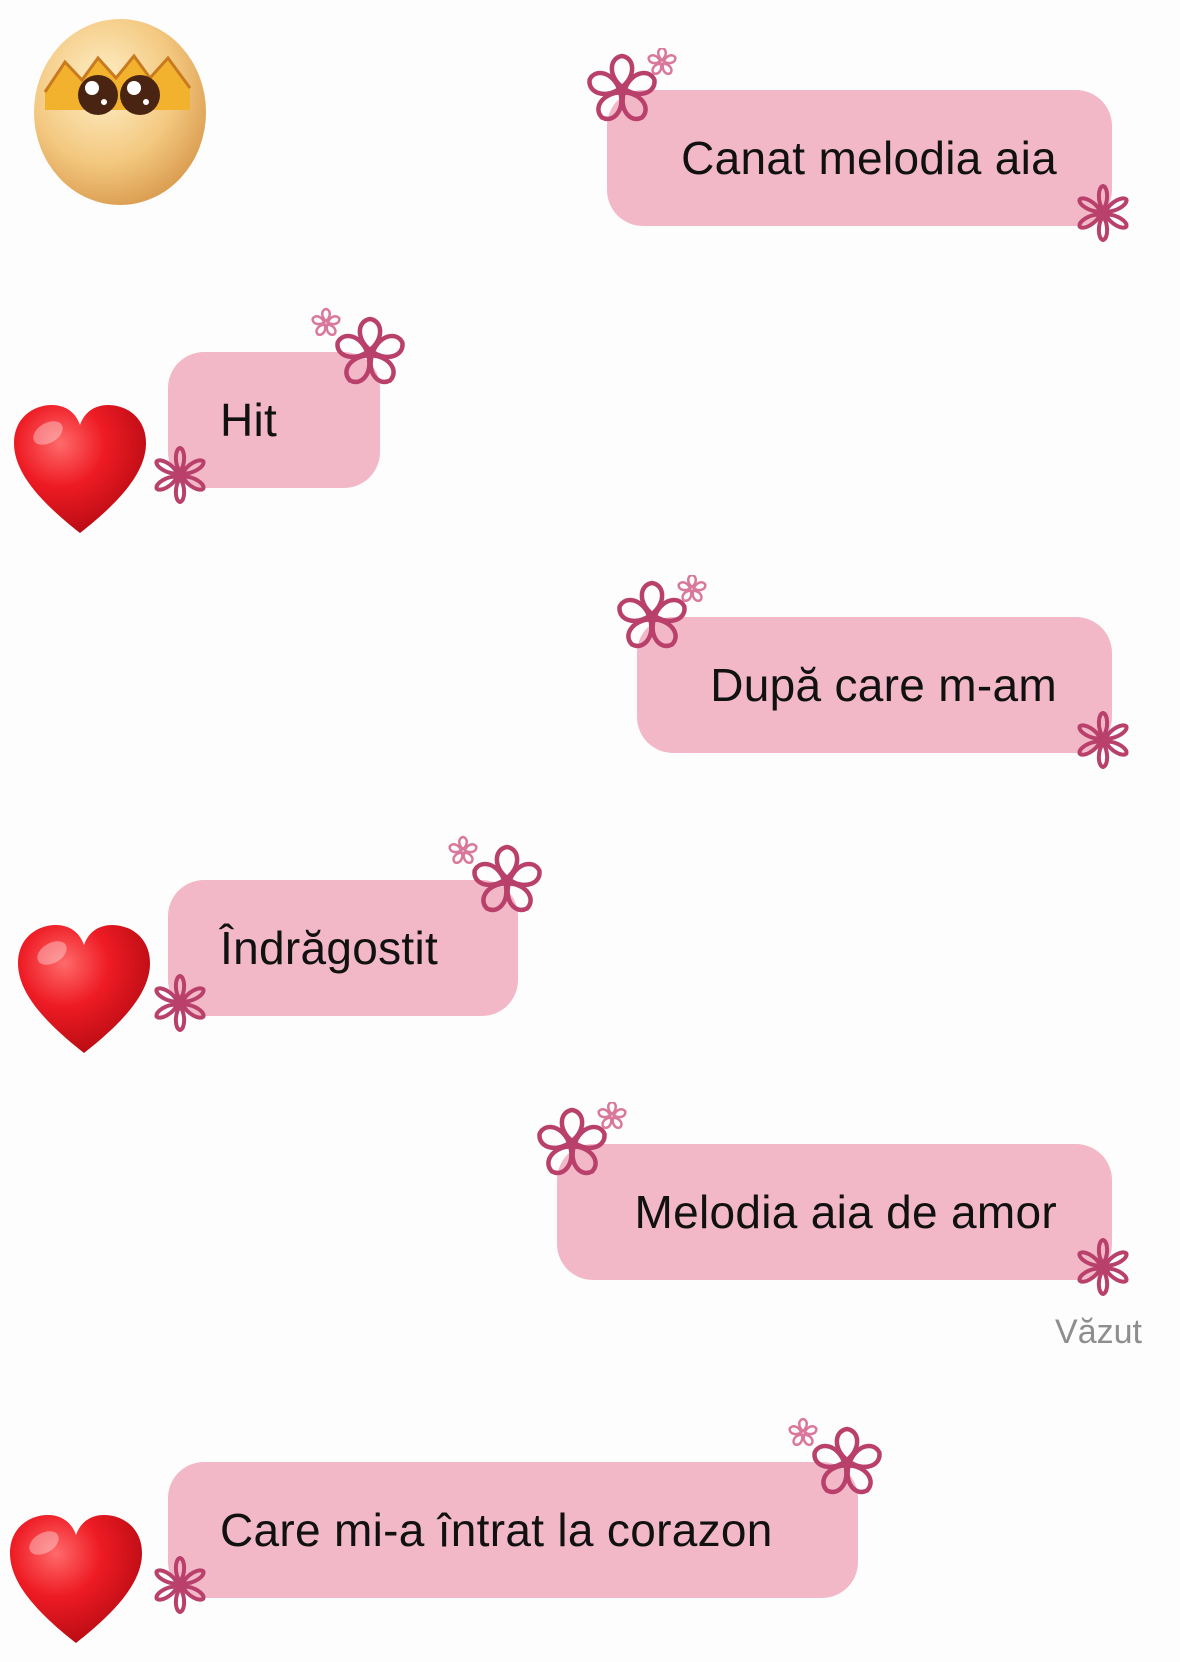 This screenshot has width=1180, height=1662. What do you see at coordinates (496, 1530) in the screenshot?
I see `message-text: Care mi-a întrat la corazon` at bounding box center [496, 1530].